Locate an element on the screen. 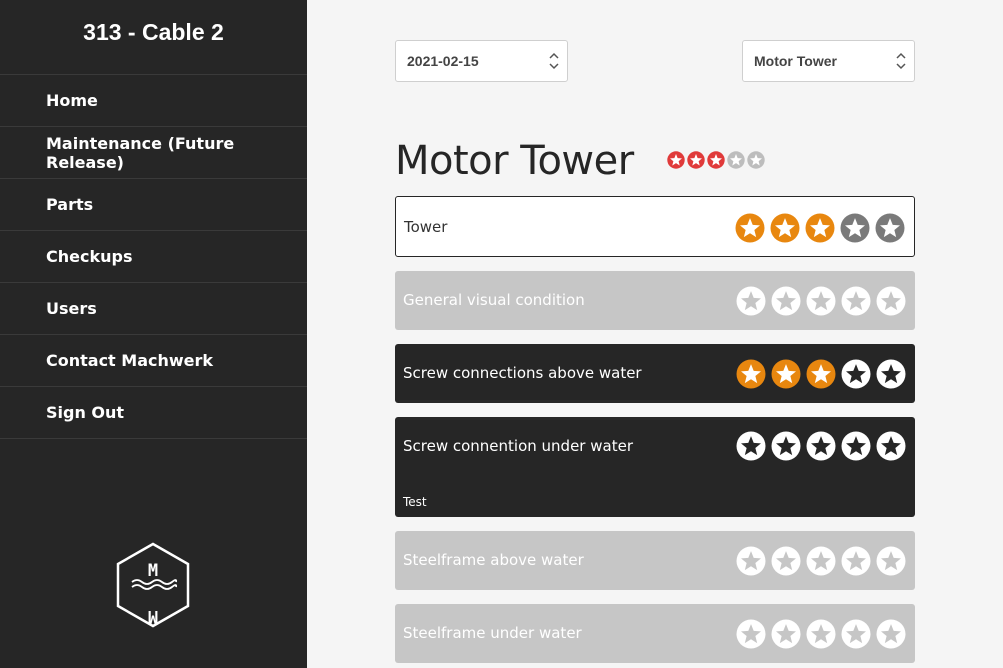  sidebar-item-parts: Parts is located at coordinates (153, 205).